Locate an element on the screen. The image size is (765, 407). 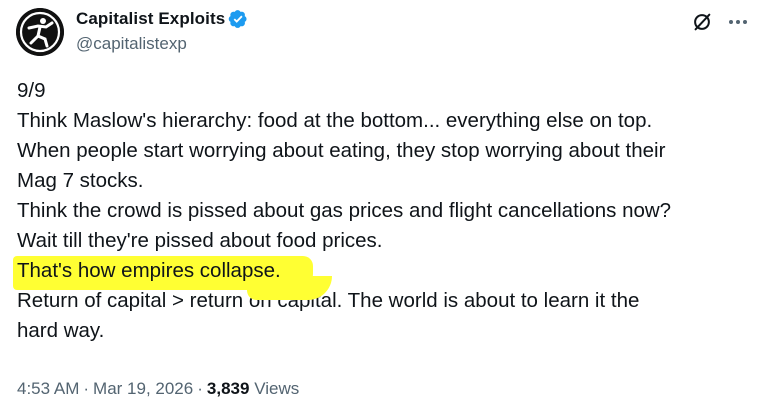
grok-slash-circle-icon is located at coordinates (702, 22).